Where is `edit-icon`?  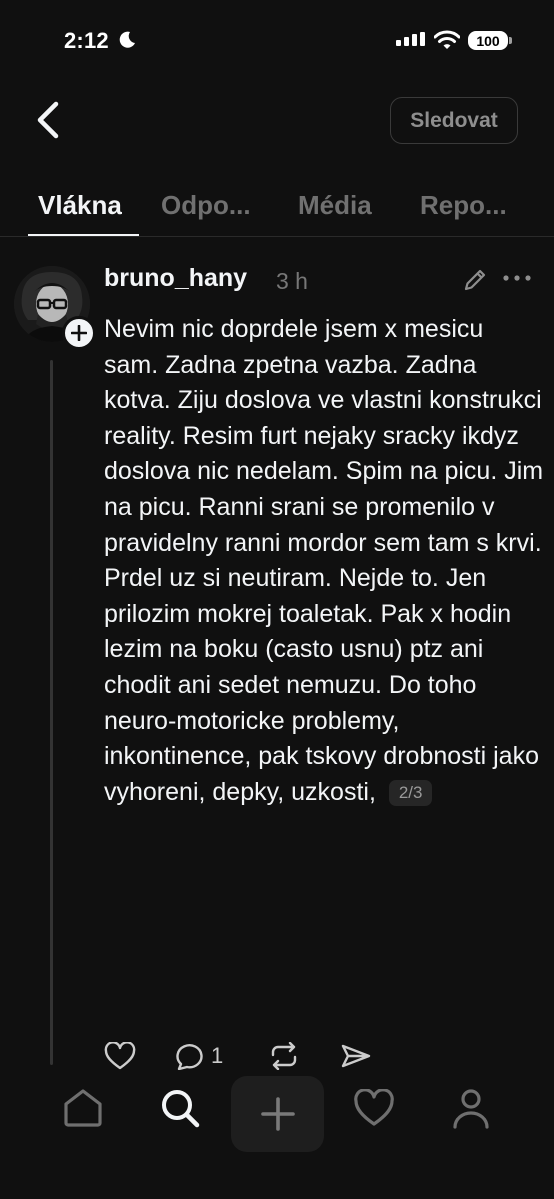
edit-icon is located at coordinates (475, 280).